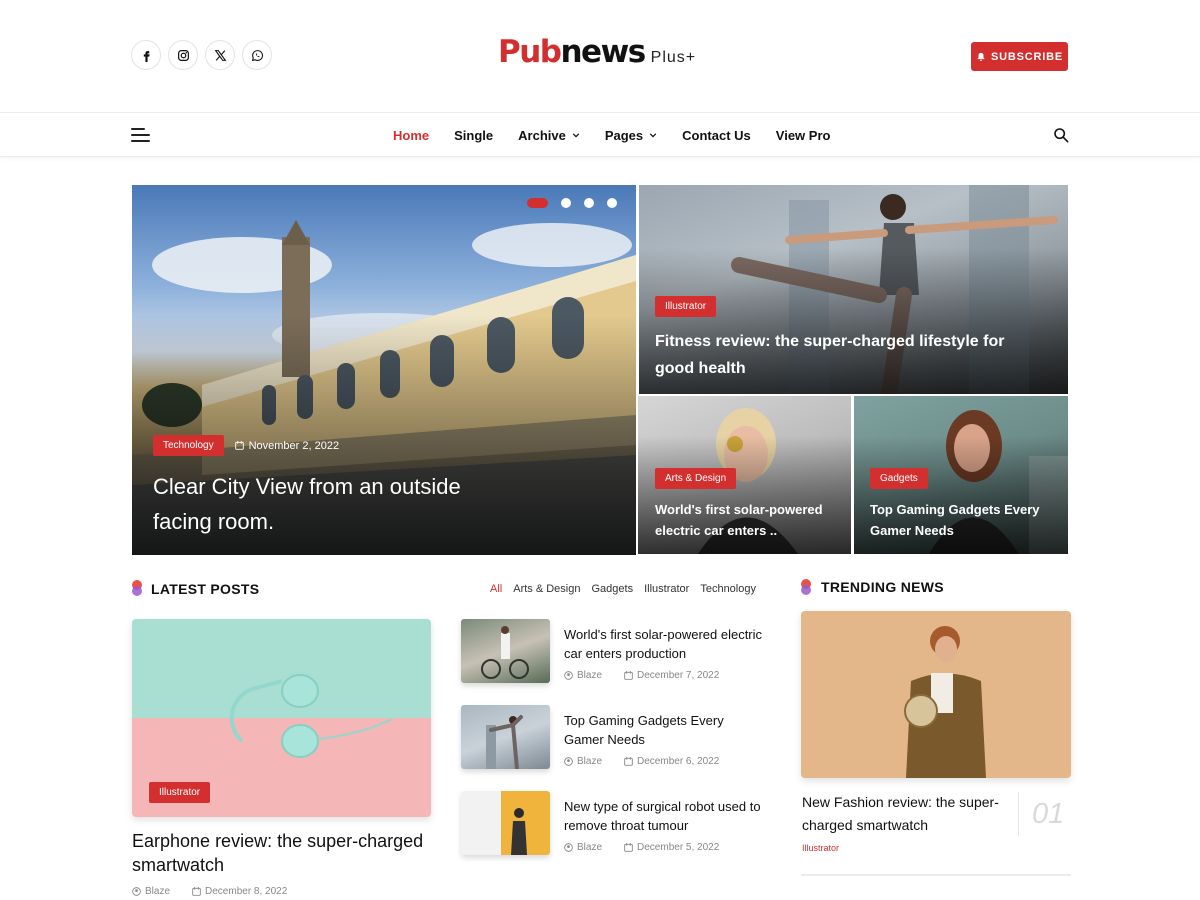 This screenshot has width=1200, height=900. Describe the element at coordinates (519, 831) in the screenshot. I see `robot-image` at that location.